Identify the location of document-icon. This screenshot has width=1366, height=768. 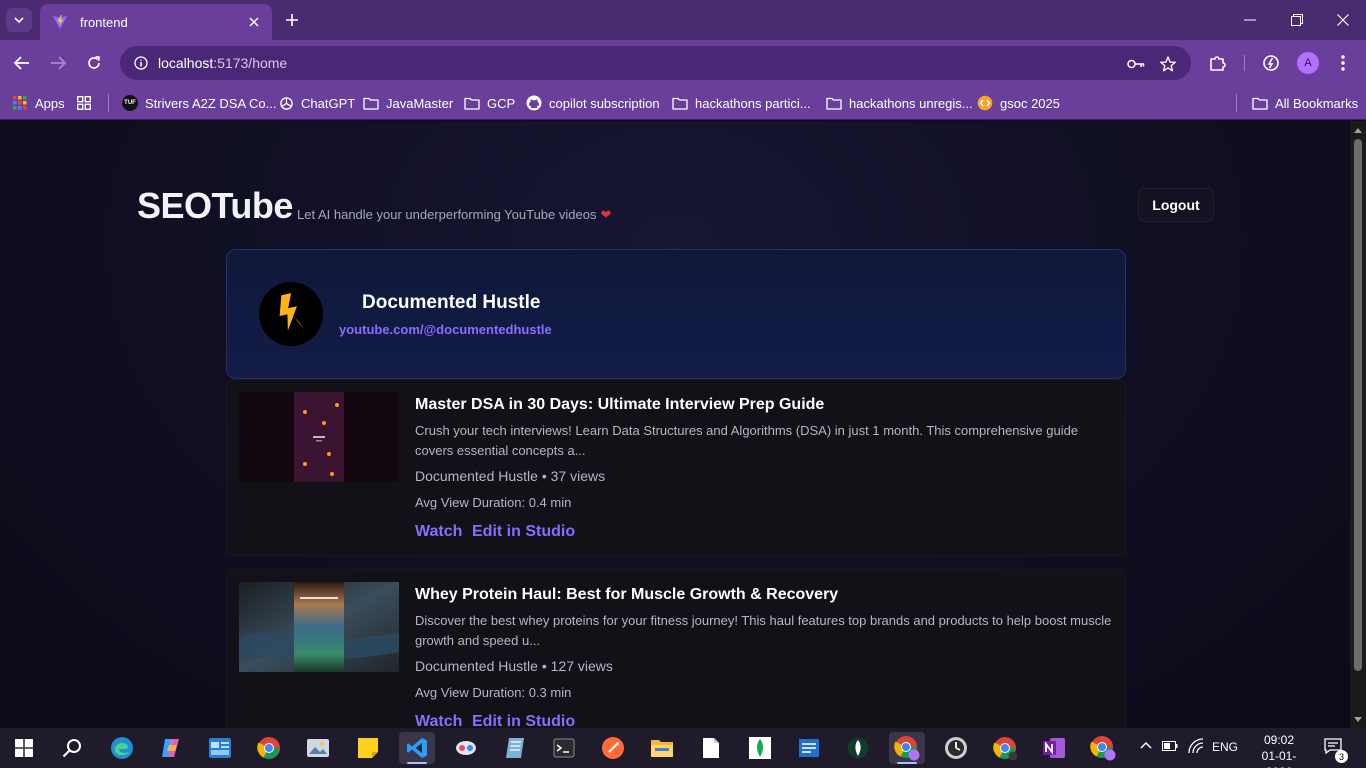
(711, 748).